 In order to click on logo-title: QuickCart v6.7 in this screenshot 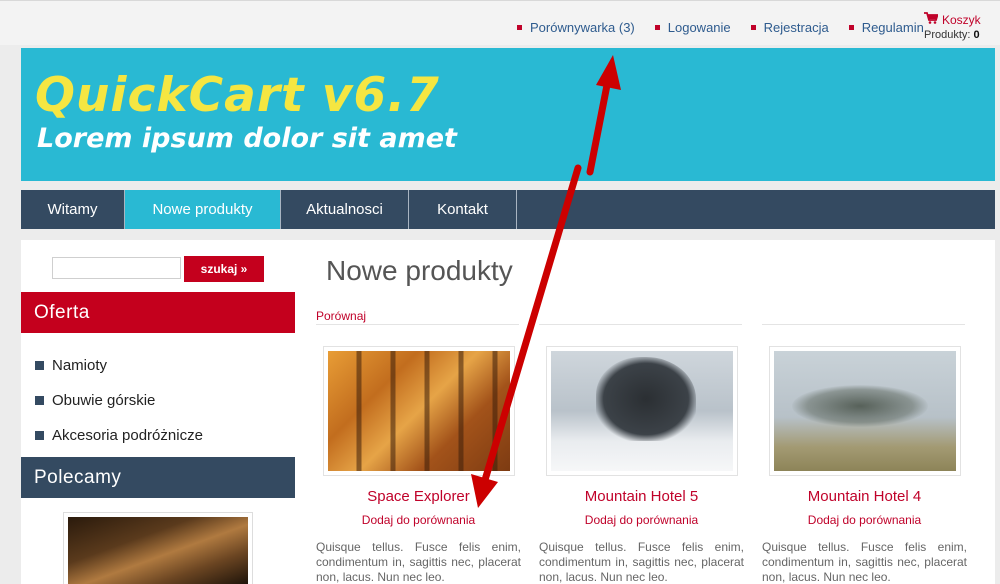, I will do `click(237, 95)`.